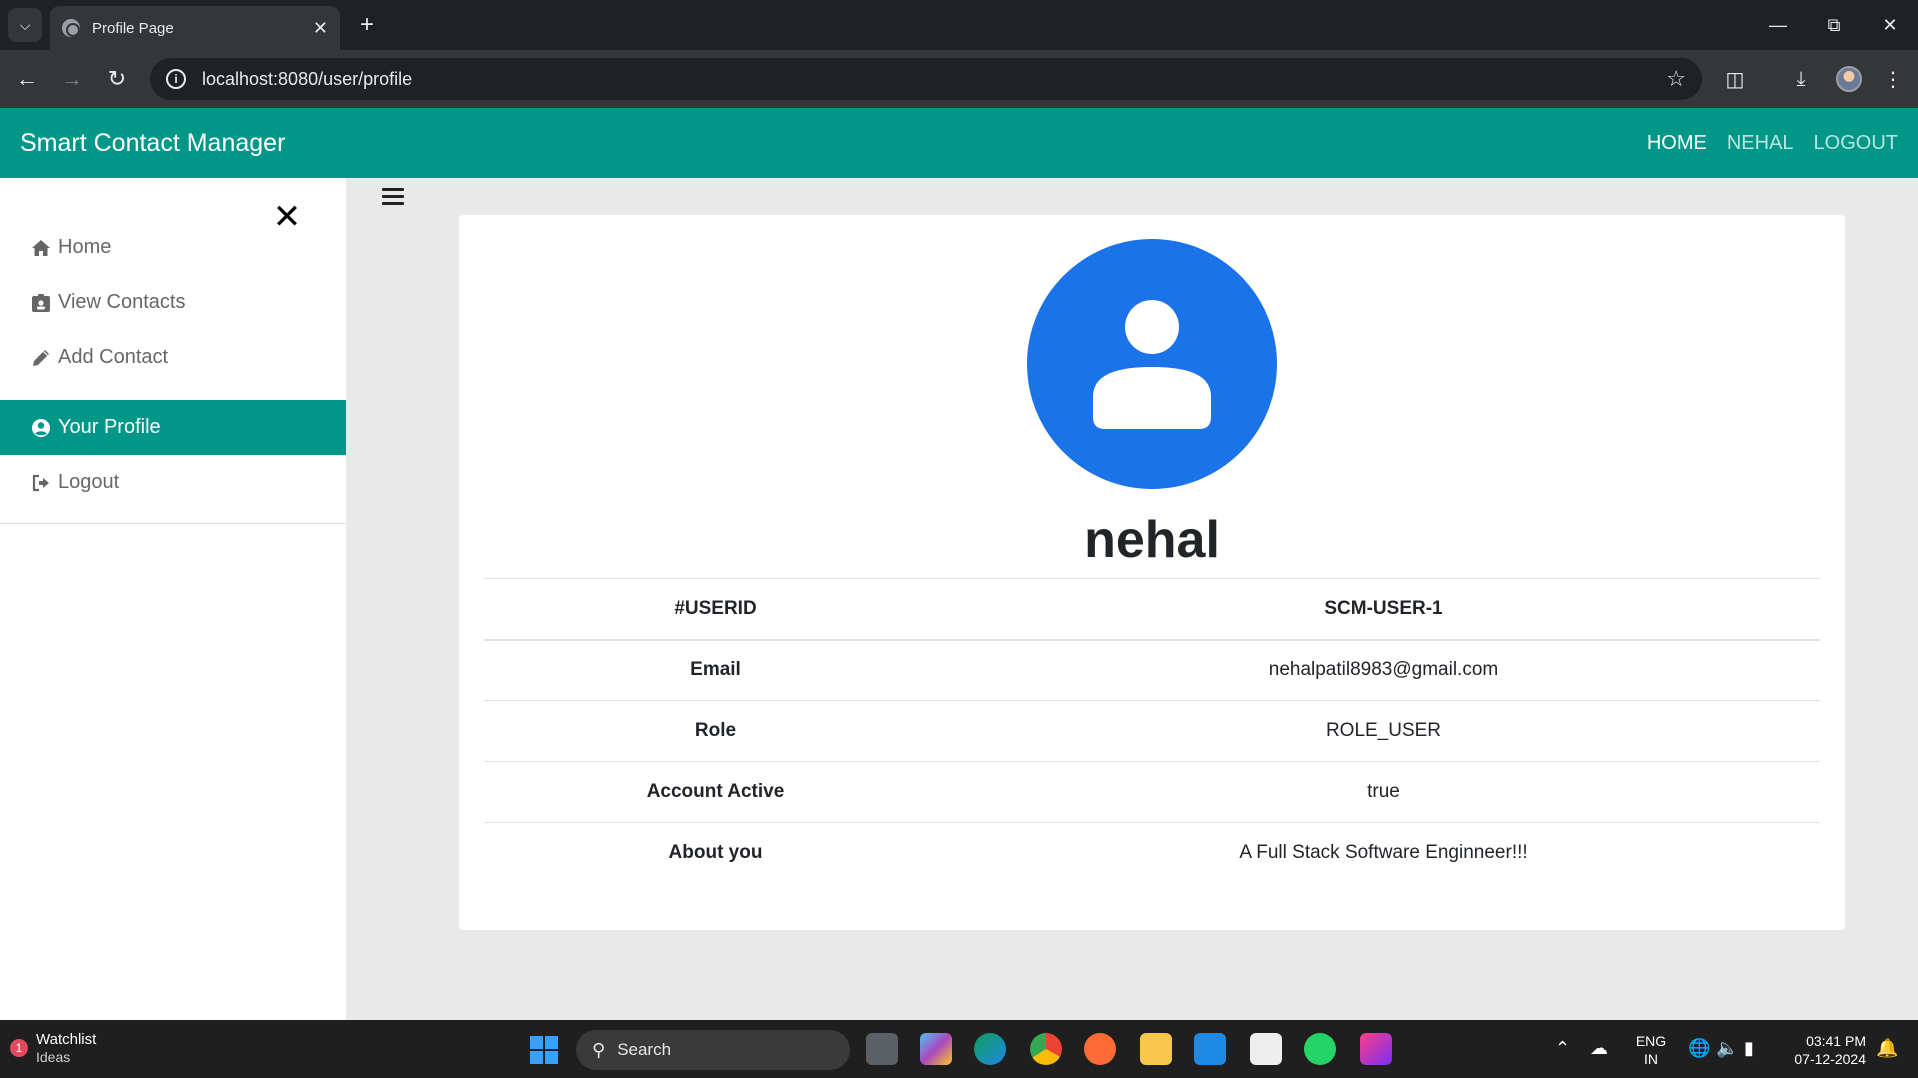  What do you see at coordinates (1651, 1050) in the screenshot?
I see `language-indicator: ENG IN` at bounding box center [1651, 1050].